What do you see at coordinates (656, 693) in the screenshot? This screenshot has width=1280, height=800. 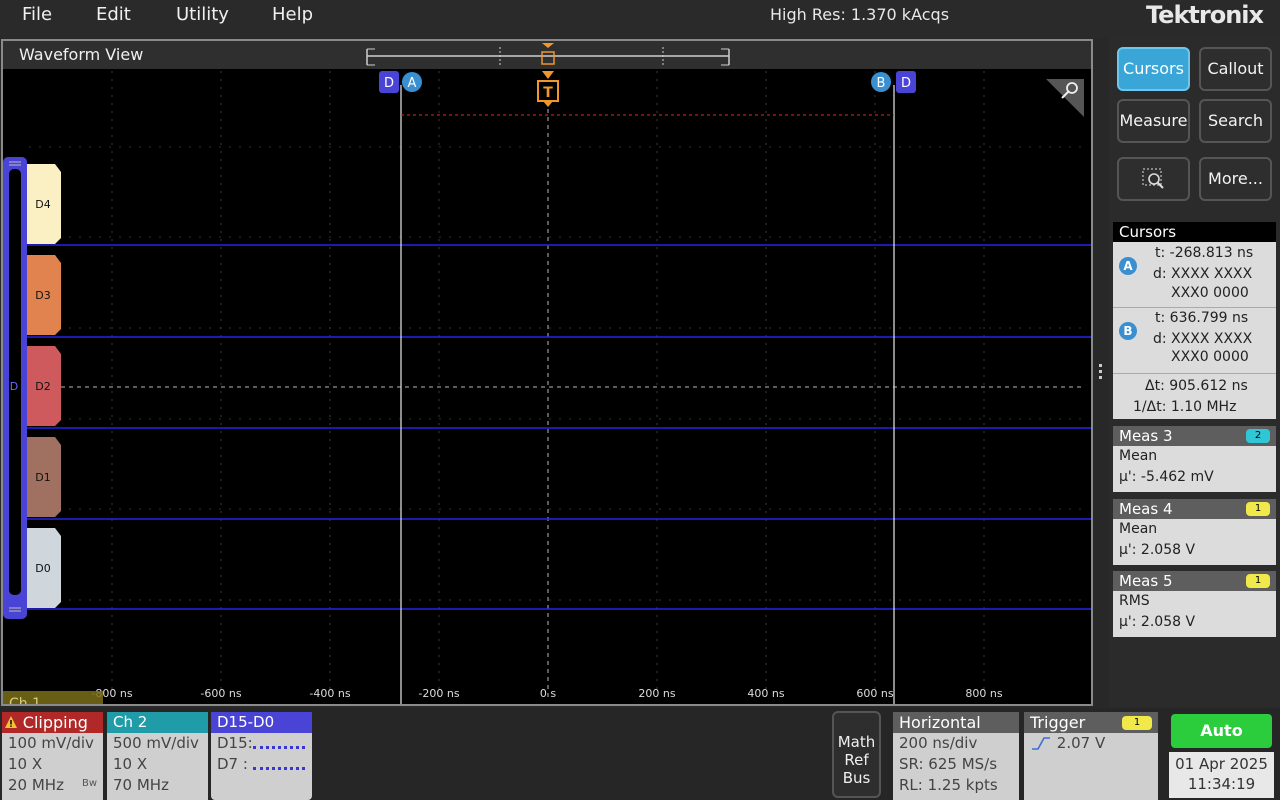 I see `x-tick-label: 200 ns` at bounding box center [656, 693].